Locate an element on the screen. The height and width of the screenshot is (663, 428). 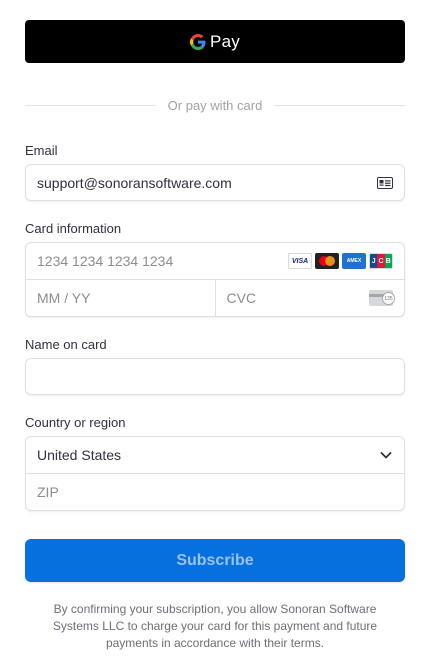
jcb-icon: J C B is located at coordinates (381, 261).